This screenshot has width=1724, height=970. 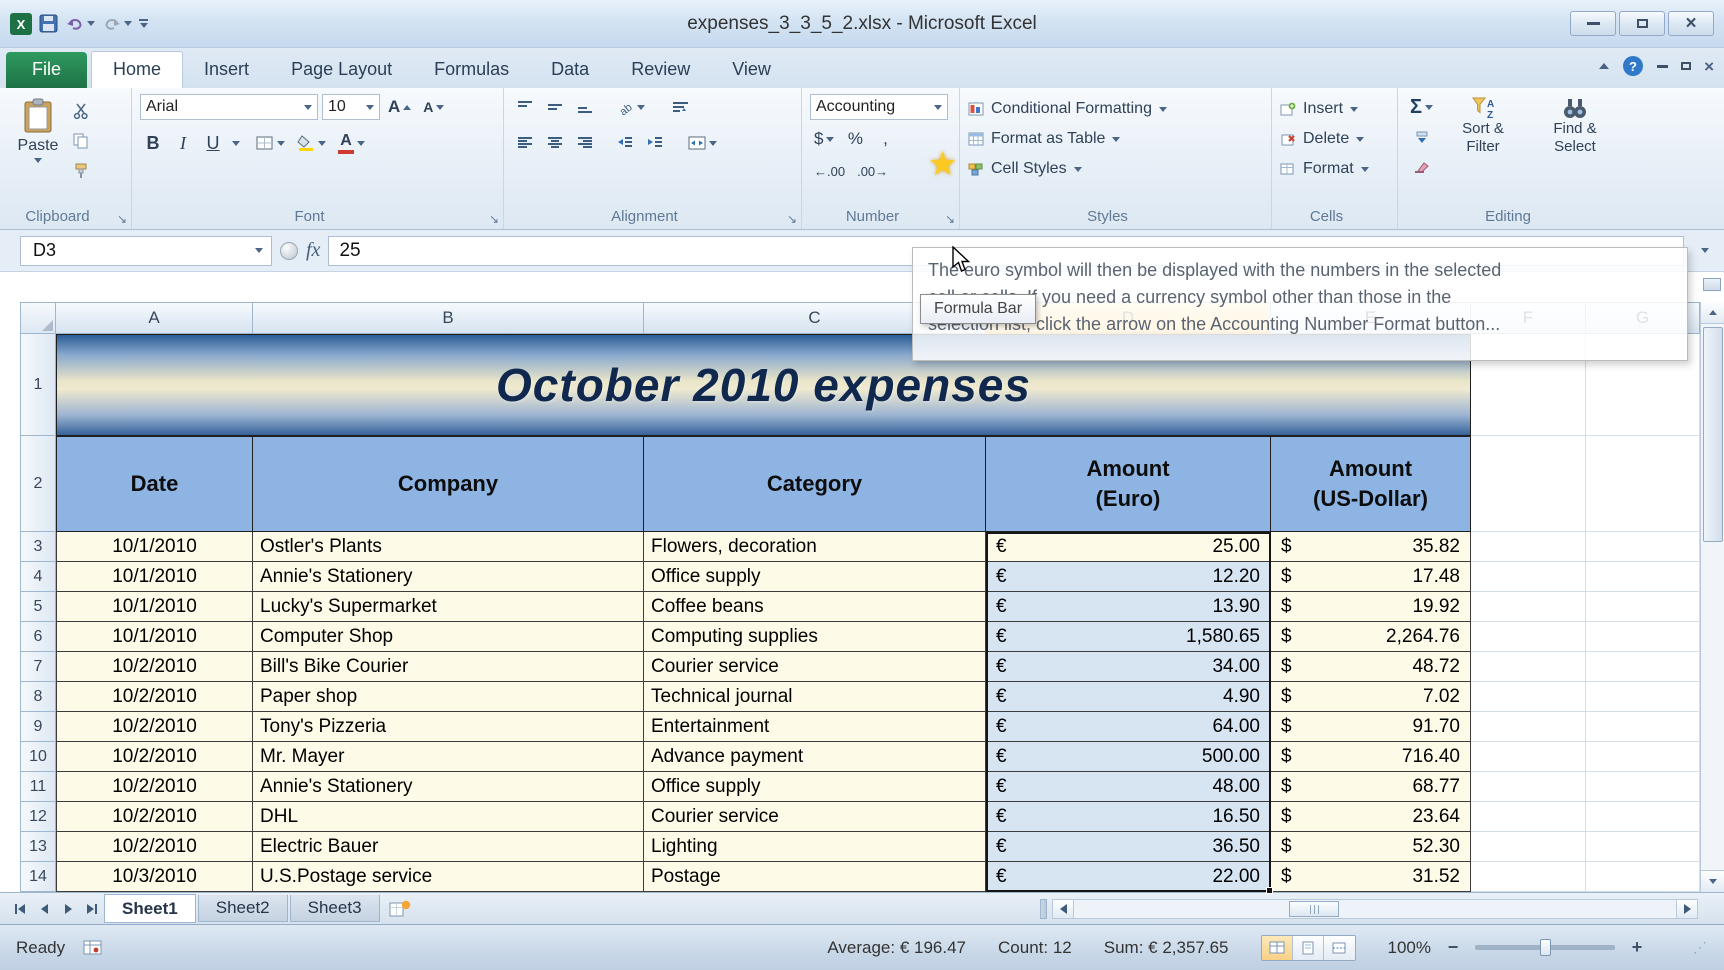 I want to click on cell-A6: 10/1/2010, so click(x=154, y=637).